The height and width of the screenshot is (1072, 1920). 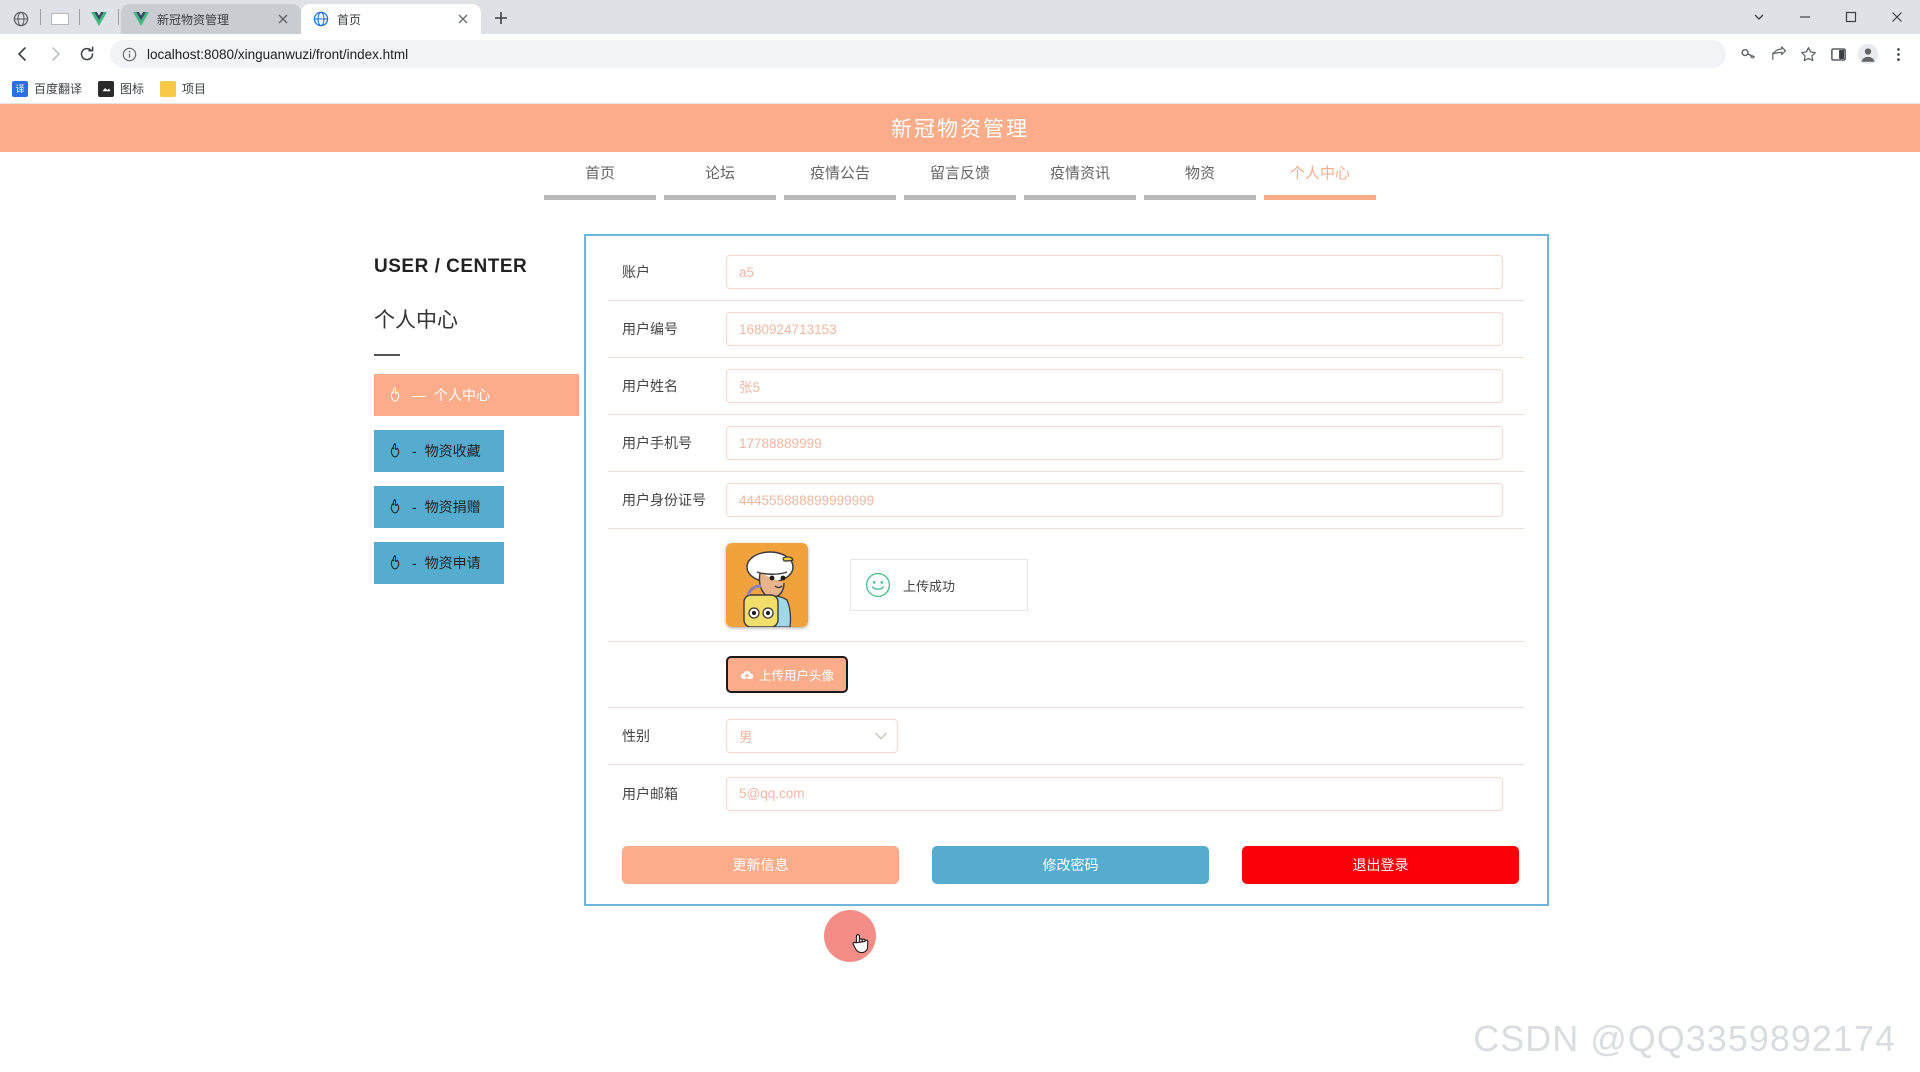 I want to click on field-label: 性别, so click(x=636, y=736).